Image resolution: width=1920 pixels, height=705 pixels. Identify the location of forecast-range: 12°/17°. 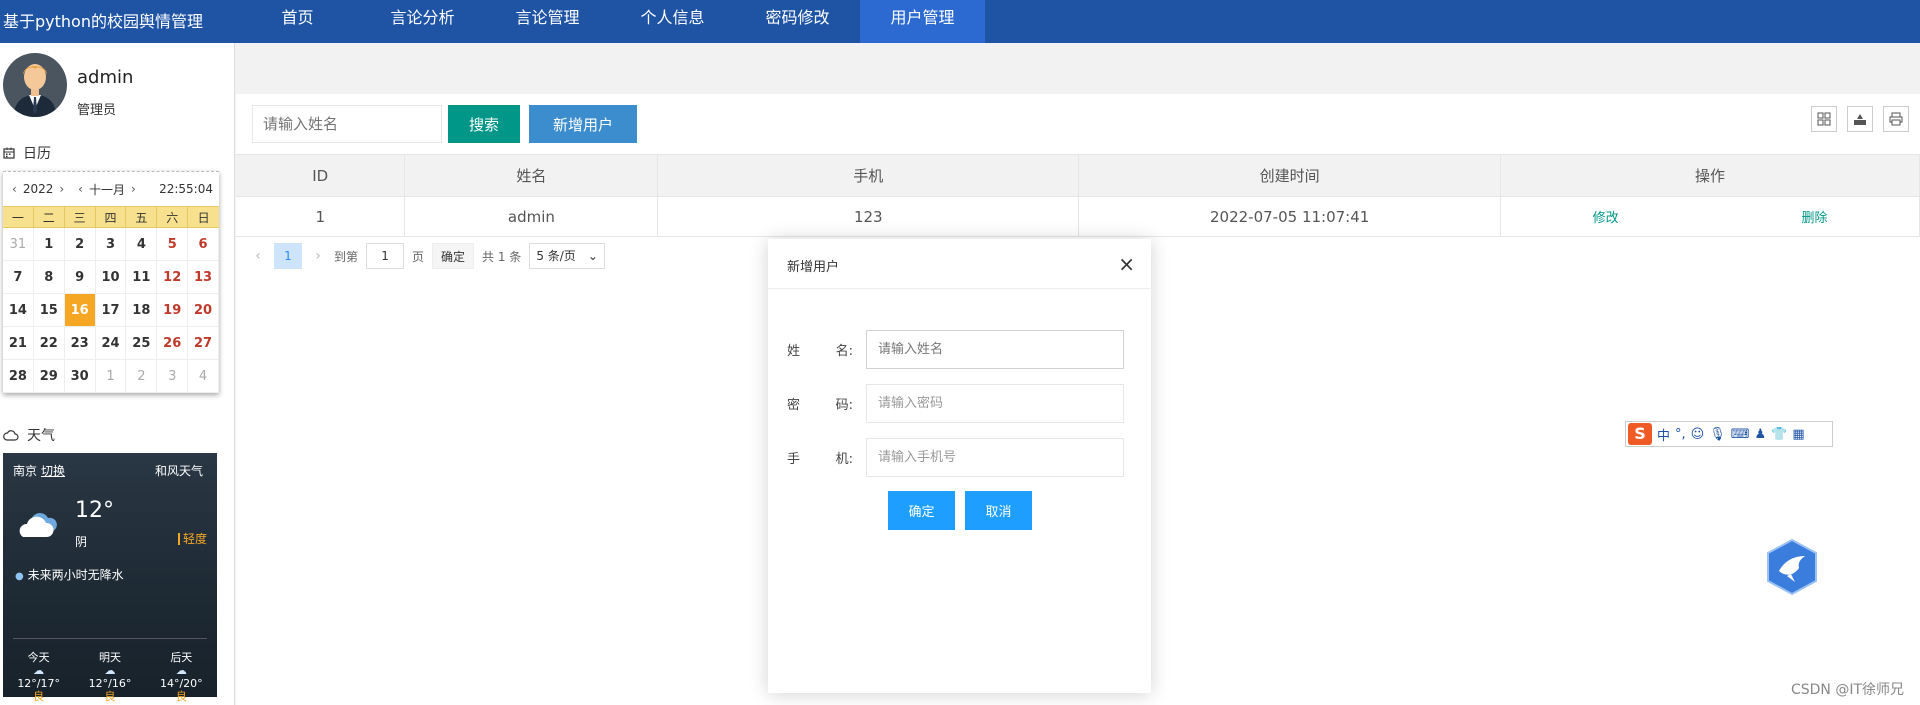
(39, 683).